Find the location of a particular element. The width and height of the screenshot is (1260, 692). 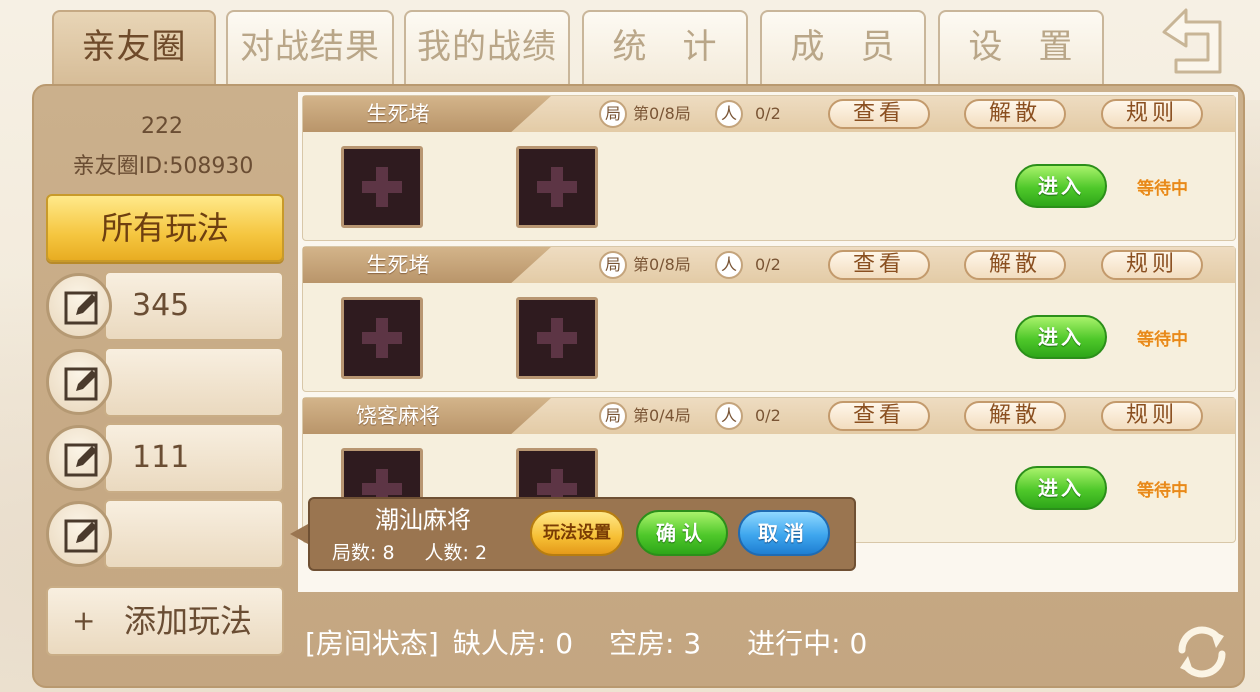

cancel-button: 取消 is located at coordinates (784, 533).